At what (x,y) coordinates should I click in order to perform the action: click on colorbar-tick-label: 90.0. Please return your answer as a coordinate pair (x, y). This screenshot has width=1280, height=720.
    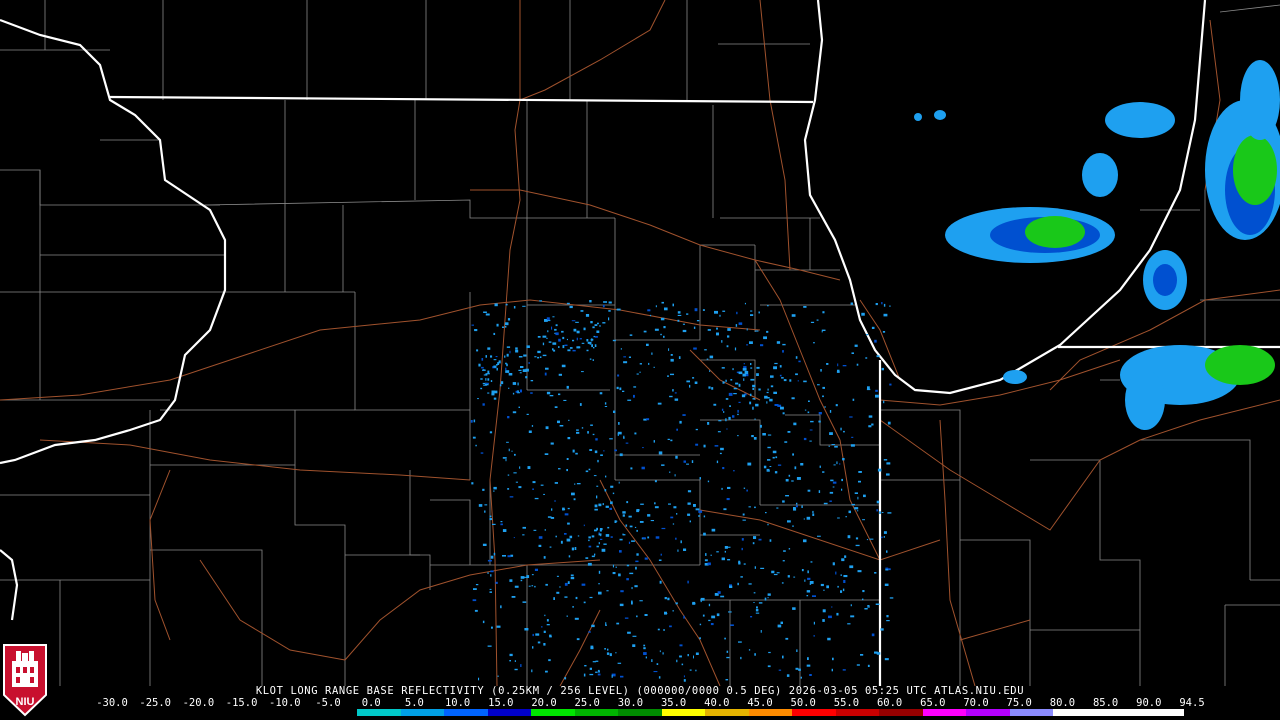
    Looking at the image, I should click on (1149, 703).